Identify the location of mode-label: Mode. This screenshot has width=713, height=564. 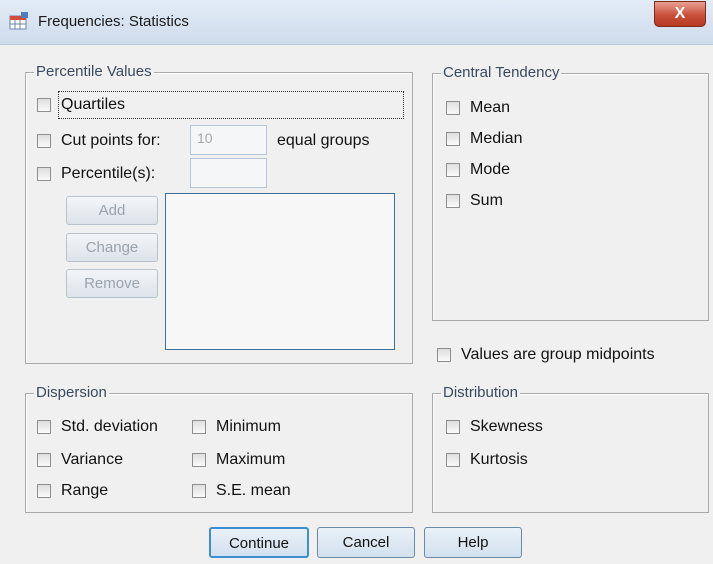
(490, 169).